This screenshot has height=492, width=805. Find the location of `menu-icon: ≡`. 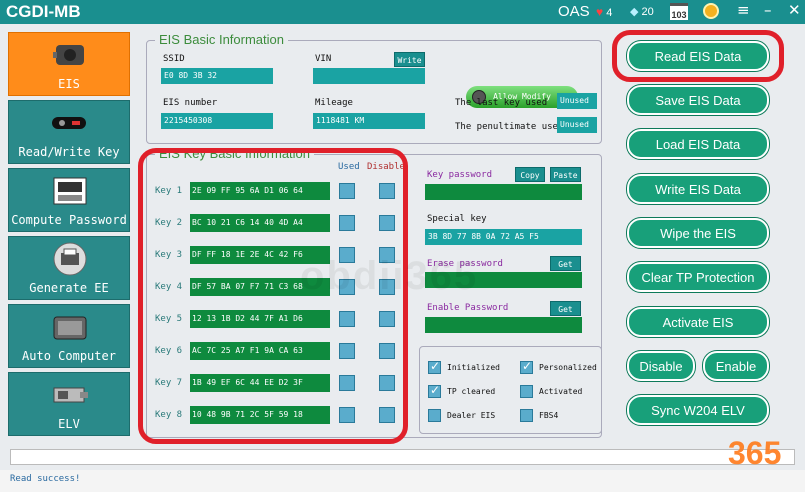

menu-icon: ≡ is located at coordinates (743, 10).